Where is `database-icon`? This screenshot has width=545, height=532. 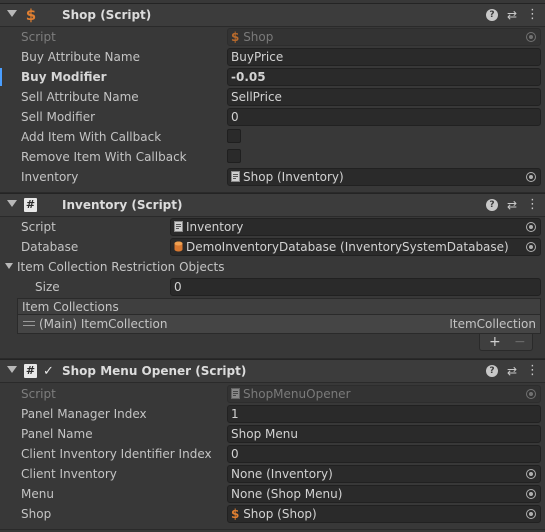
database-icon is located at coordinates (178, 246).